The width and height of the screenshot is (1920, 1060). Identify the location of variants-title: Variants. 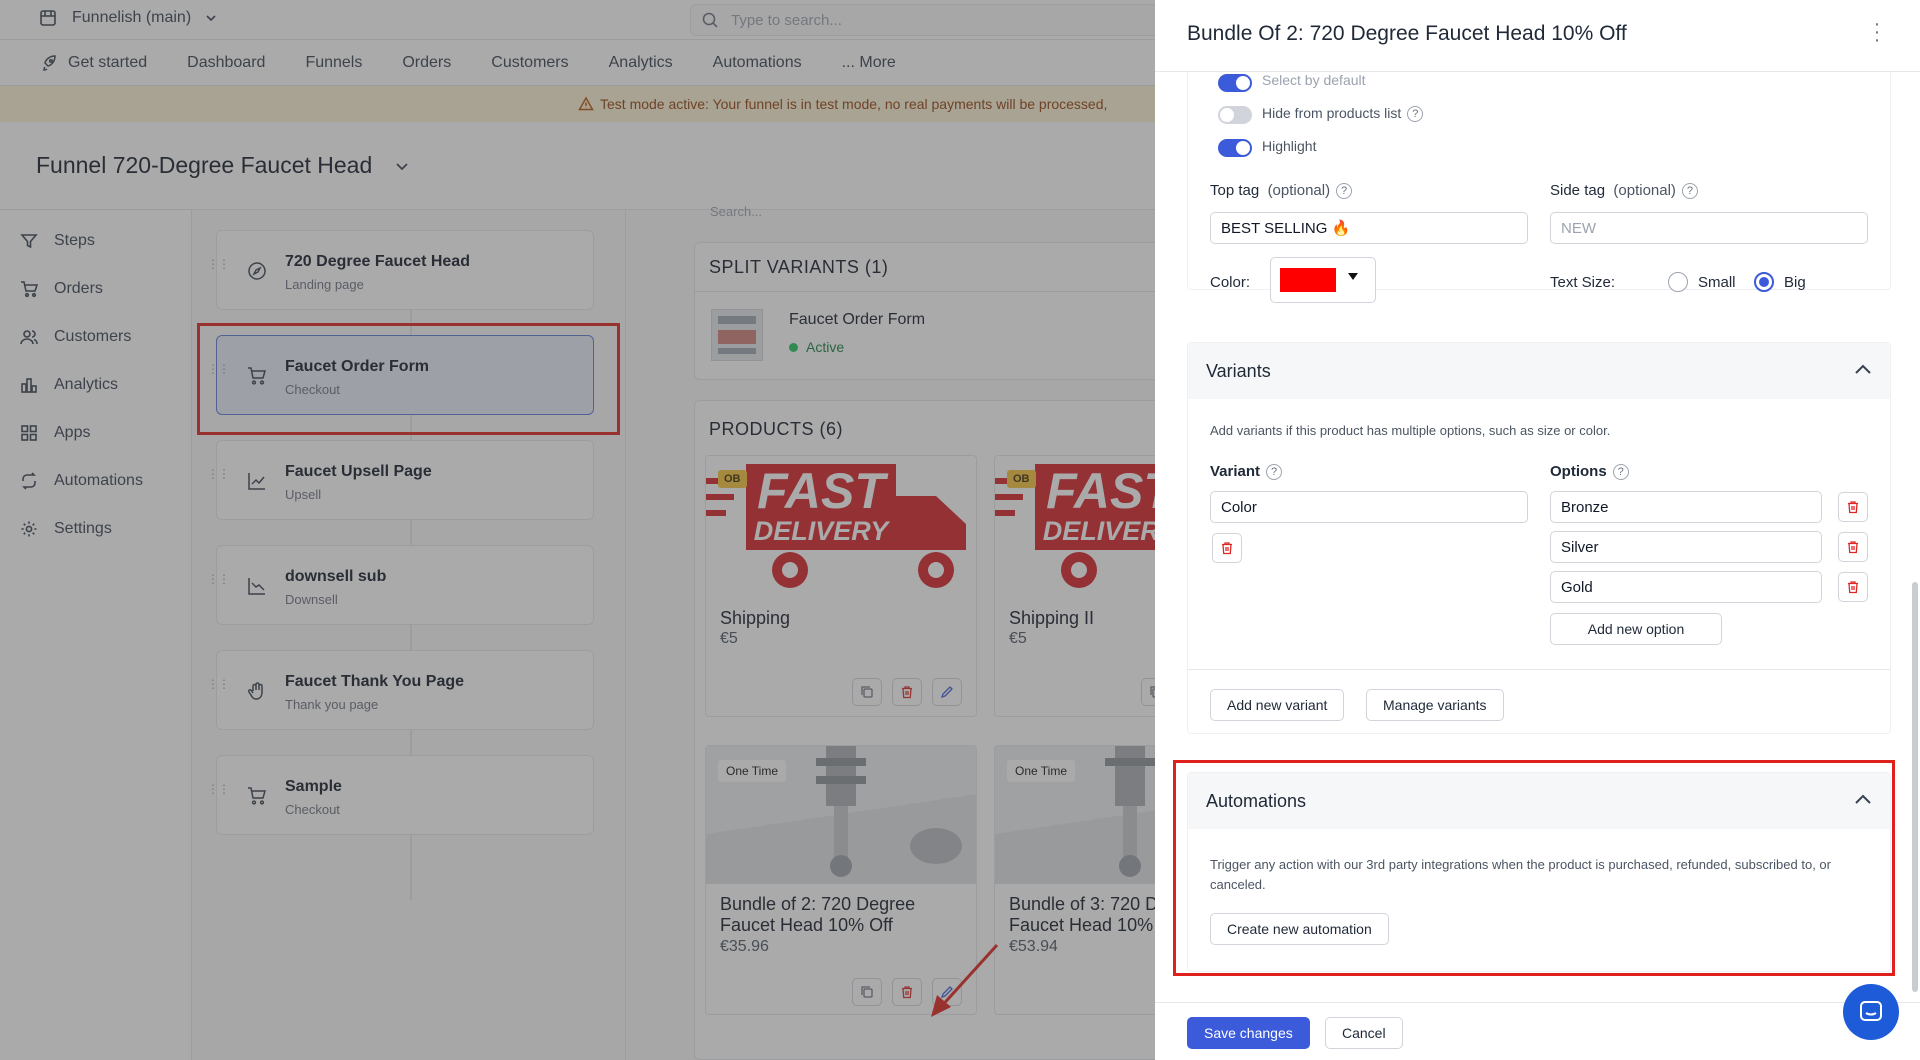
(1238, 370).